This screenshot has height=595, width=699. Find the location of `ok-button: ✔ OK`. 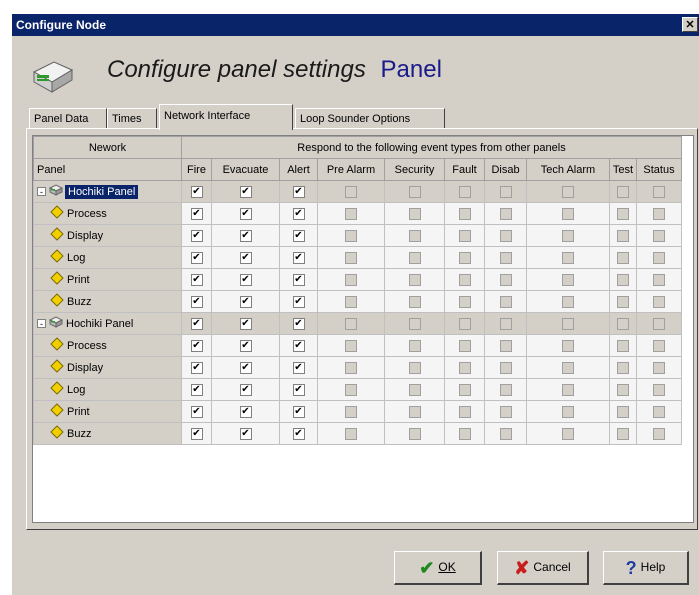

ok-button: ✔ OK is located at coordinates (438, 568).